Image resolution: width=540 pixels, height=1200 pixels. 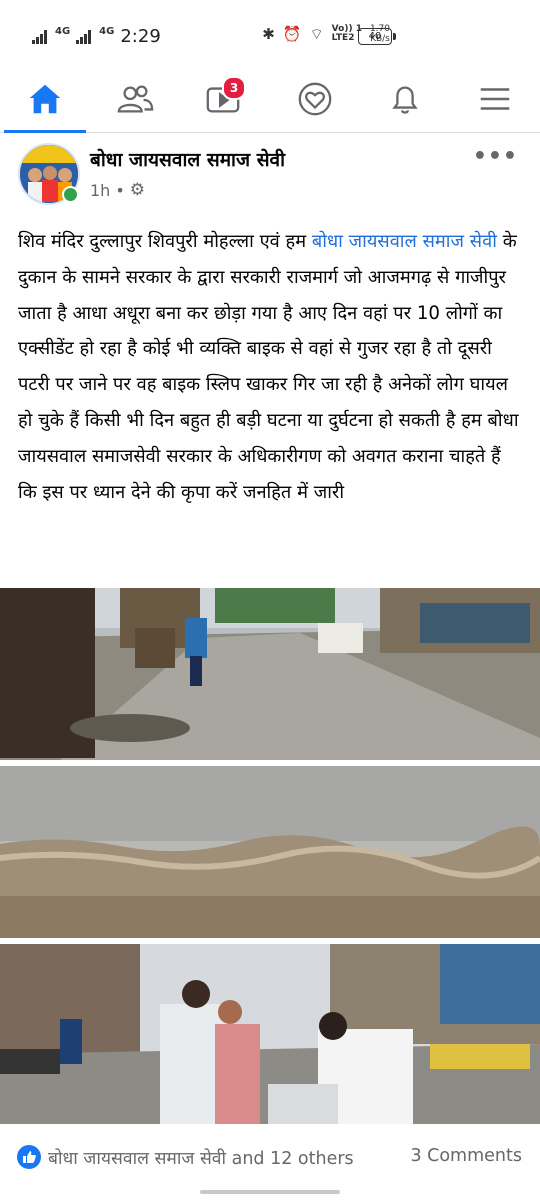 I want to click on battery-icon: 40, so click(x=377, y=36).